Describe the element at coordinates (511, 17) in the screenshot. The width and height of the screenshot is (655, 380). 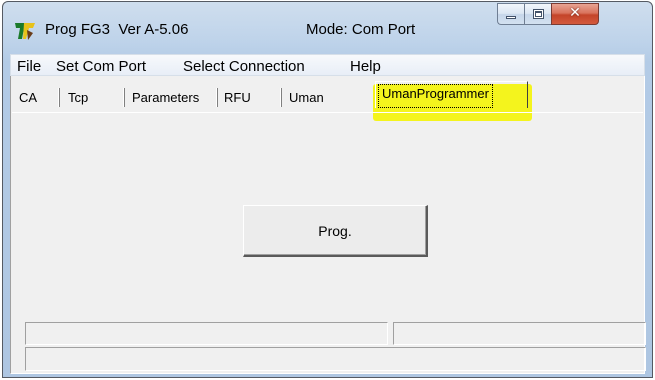
I see `minimize-icon` at that location.